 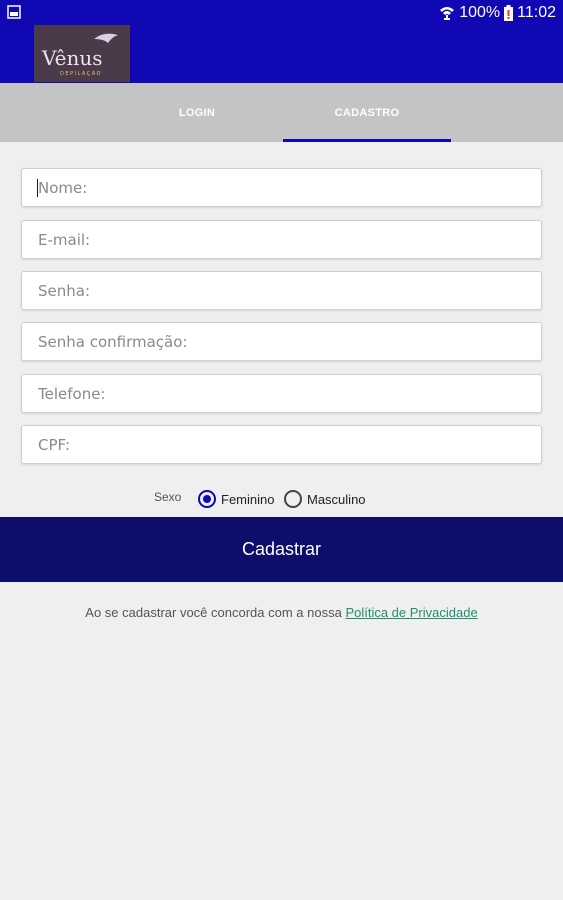 What do you see at coordinates (336, 499) in the screenshot?
I see `radio-masculino-label: Masculino` at bounding box center [336, 499].